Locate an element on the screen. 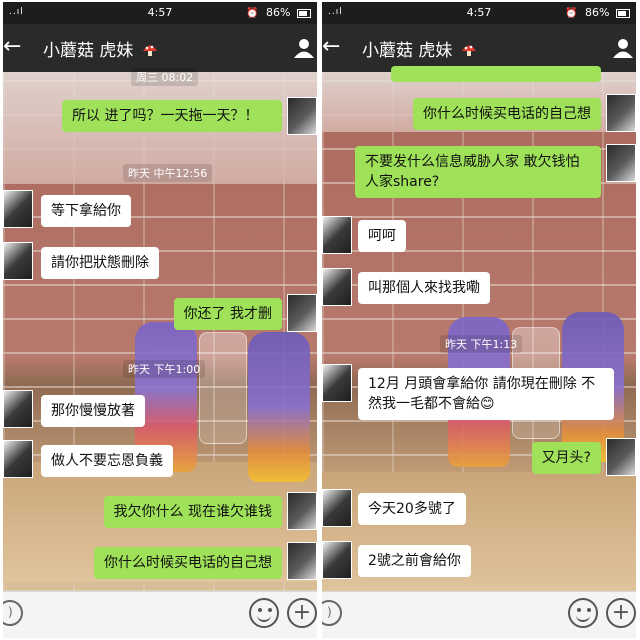 The image size is (640, 640). timestamp: 昨天 下午1:13 is located at coordinates (481, 344).